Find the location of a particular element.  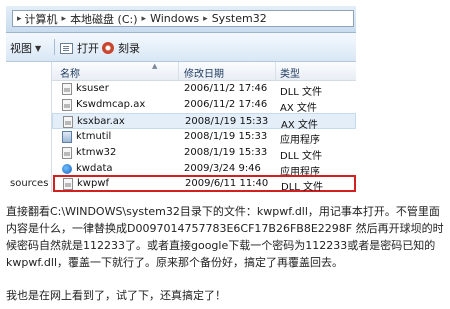

sort-caret-icon: ▲ is located at coordinates (155, 66).